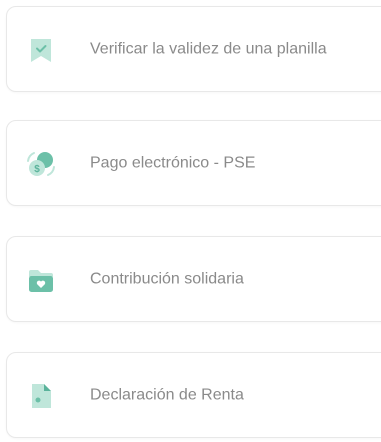 This screenshot has height=442, width=381. I want to click on service-label: Declaración de Renta, so click(167, 395).